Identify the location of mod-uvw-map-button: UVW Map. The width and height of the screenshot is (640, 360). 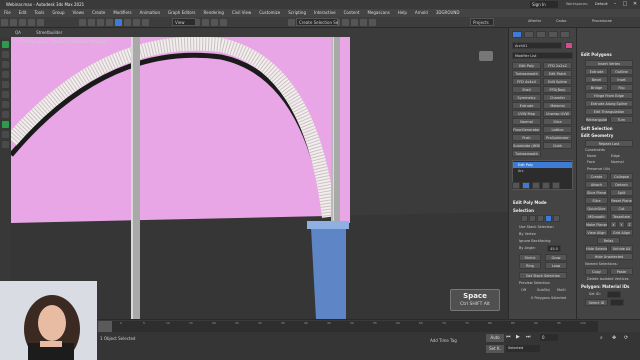
(526, 113).